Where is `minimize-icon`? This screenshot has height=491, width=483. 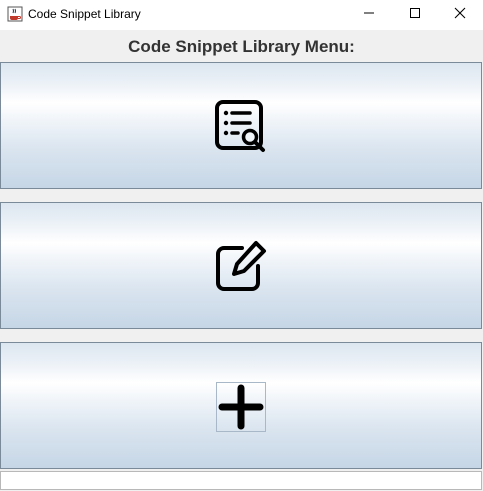 minimize-icon is located at coordinates (369, 15).